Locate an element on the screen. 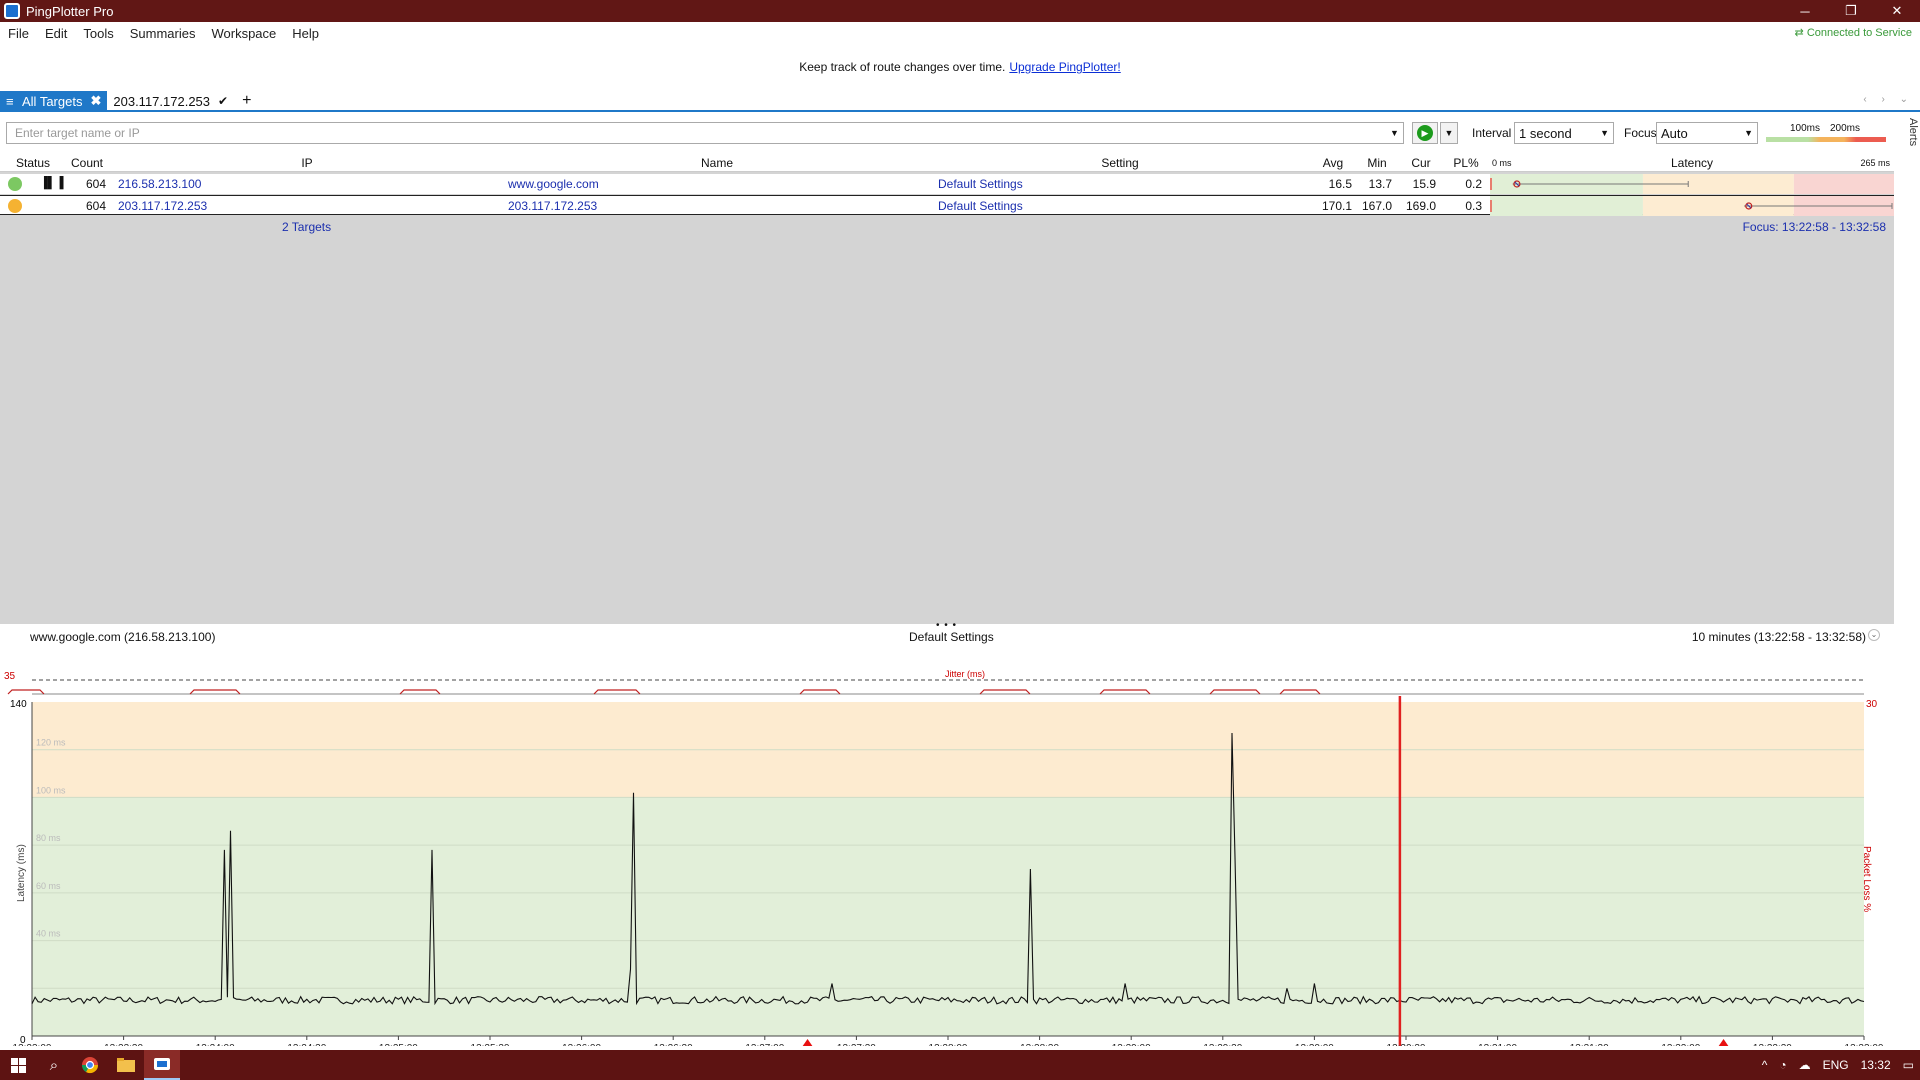 Image resolution: width=1920 pixels, height=1080 pixels. focus-select: Auto ▼ is located at coordinates (1707, 133).